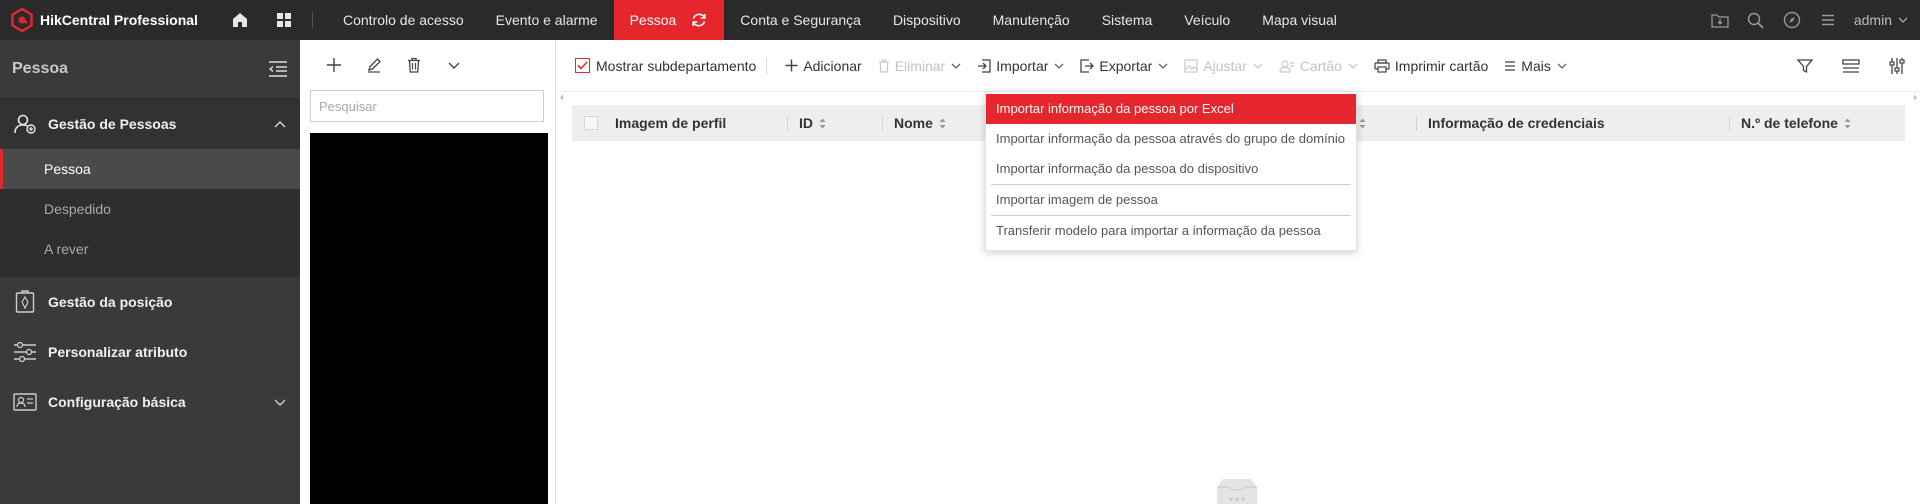  I want to click on brand-name: HikCentral Professional, so click(119, 20).